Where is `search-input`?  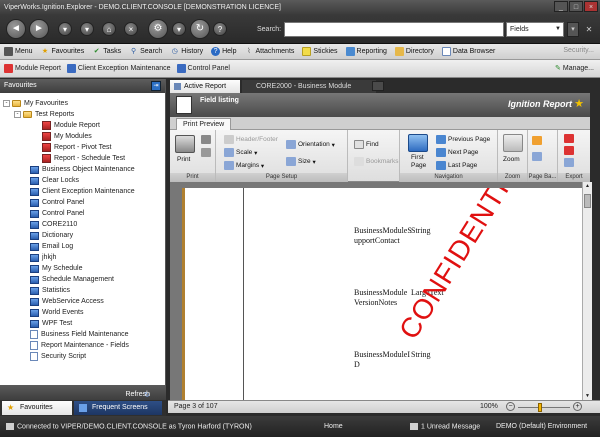 search-input is located at coordinates (394, 29).